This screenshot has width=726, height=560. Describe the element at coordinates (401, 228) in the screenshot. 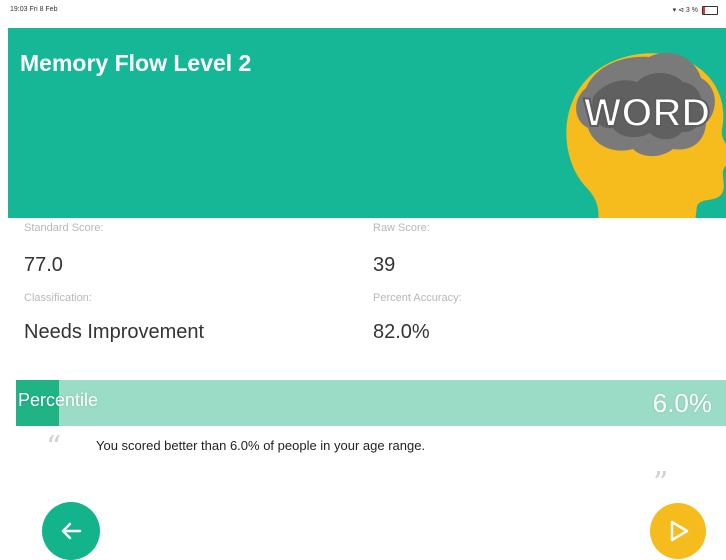

I see `raw-score-label: Raw Score:` at that location.